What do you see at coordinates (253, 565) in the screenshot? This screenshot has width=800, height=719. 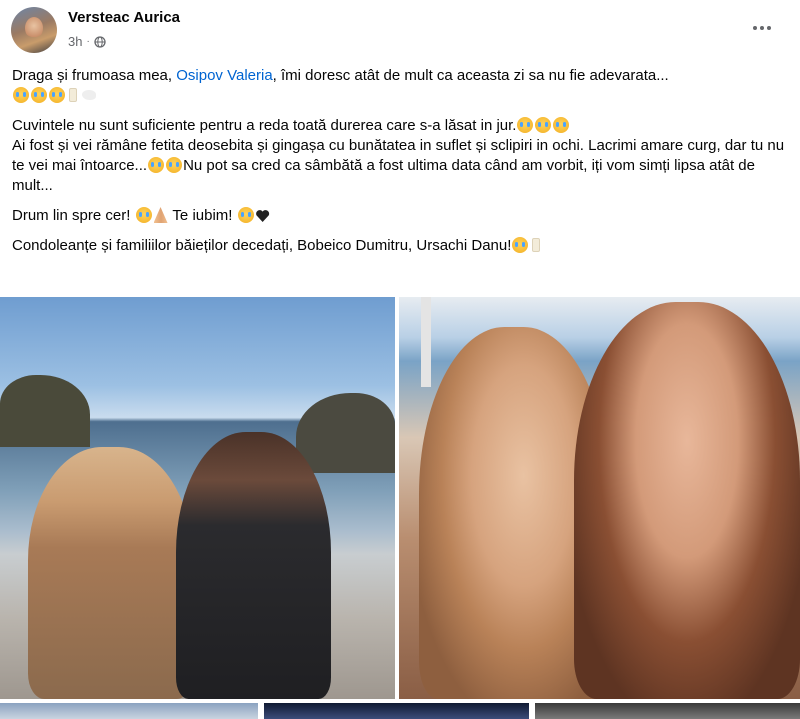 I see `person-right` at bounding box center [253, 565].